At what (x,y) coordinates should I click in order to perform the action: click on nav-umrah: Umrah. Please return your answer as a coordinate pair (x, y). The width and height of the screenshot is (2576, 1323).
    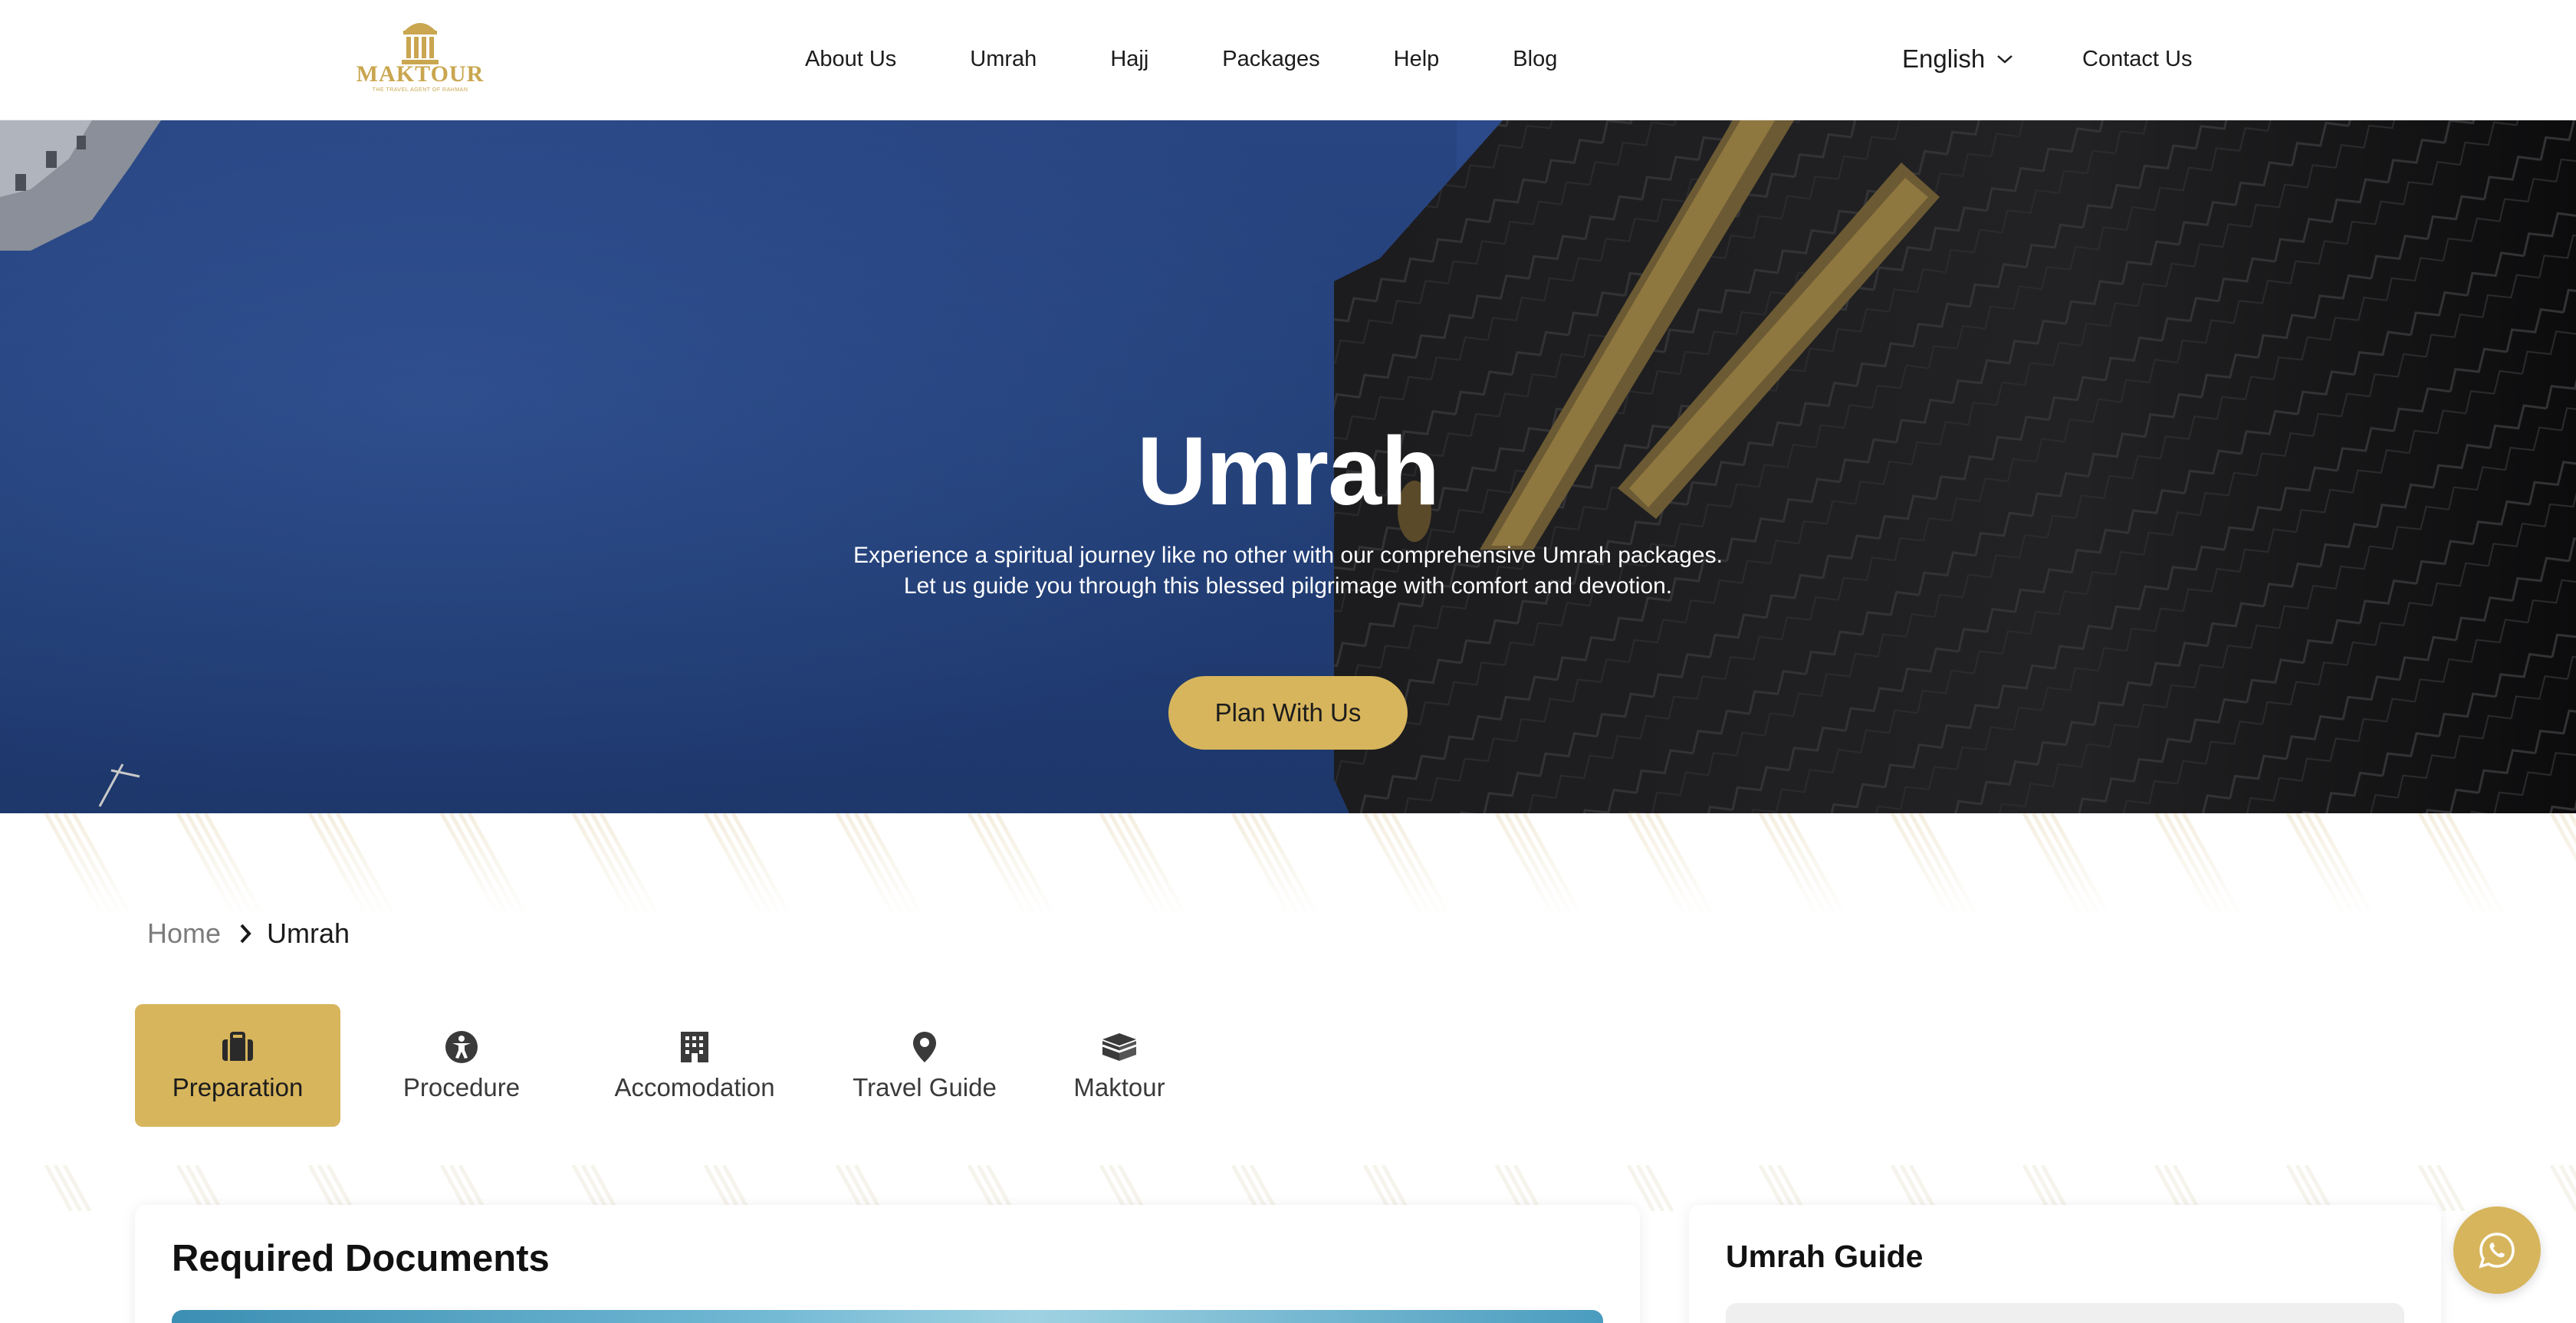
    Looking at the image, I should click on (1004, 59).